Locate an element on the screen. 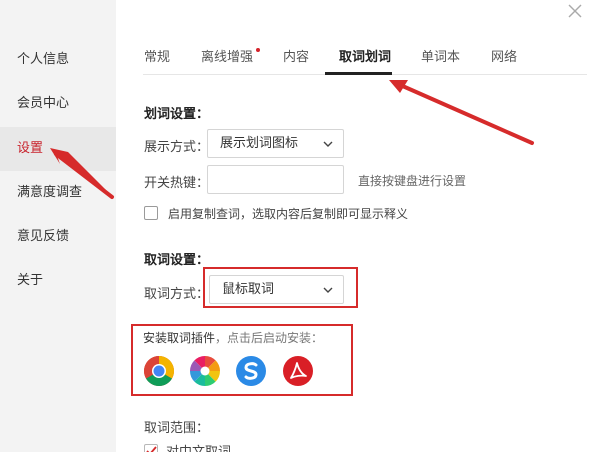 This screenshot has width=600, height=452. tab-content: 内容 is located at coordinates (296, 58).